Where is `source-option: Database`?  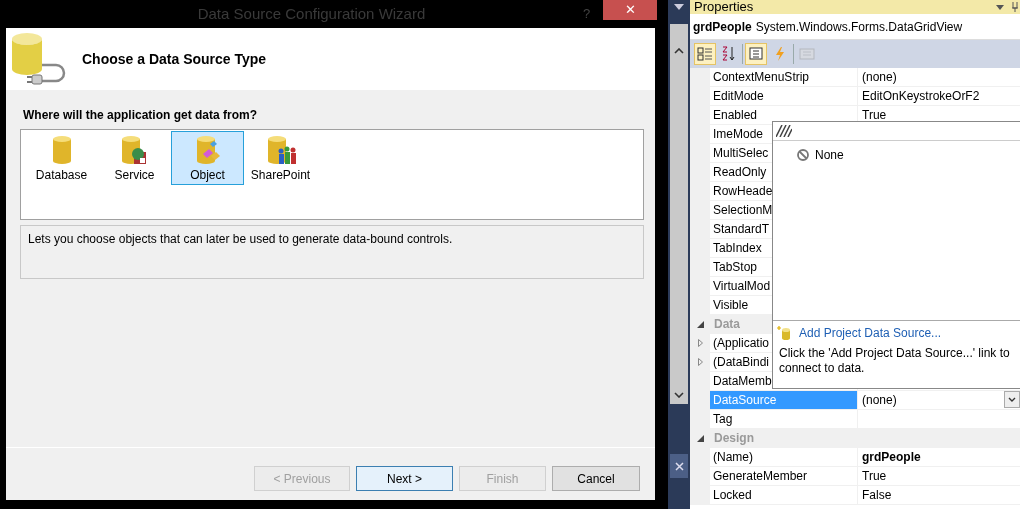
source-option: Database is located at coordinates (61, 158).